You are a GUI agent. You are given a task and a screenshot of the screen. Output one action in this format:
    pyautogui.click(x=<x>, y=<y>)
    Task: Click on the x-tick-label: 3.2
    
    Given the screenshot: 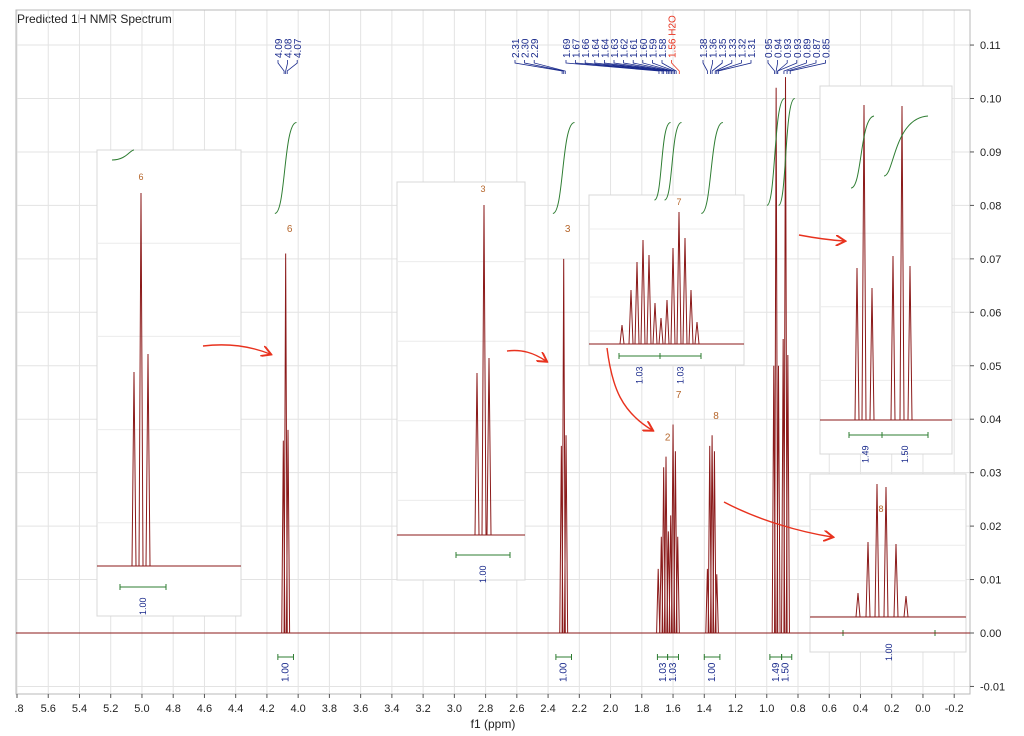 What is the action you would take?
    pyautogui.click(x=422, y=709)
    